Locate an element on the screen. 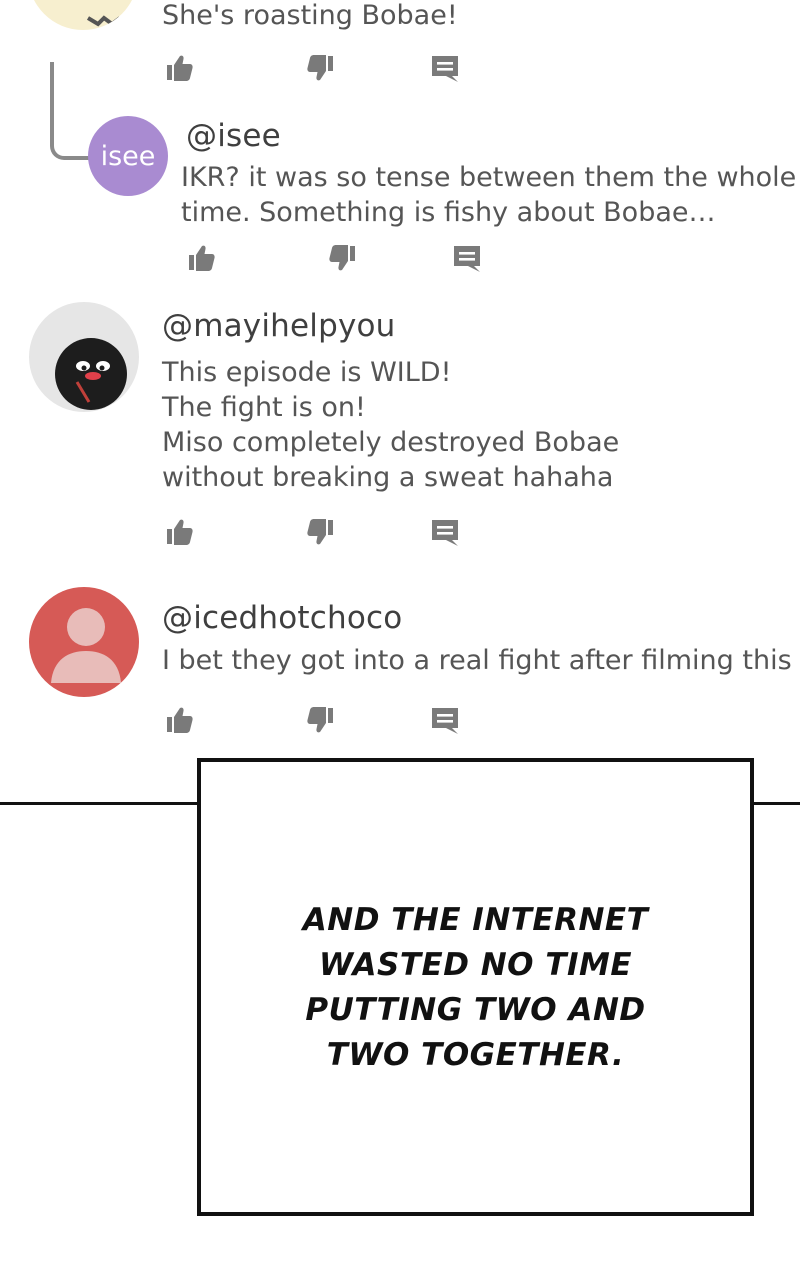 Image resolution: width=800 pixels, height=1280 pixels. username: @isee is located at coordinates (233, 136).